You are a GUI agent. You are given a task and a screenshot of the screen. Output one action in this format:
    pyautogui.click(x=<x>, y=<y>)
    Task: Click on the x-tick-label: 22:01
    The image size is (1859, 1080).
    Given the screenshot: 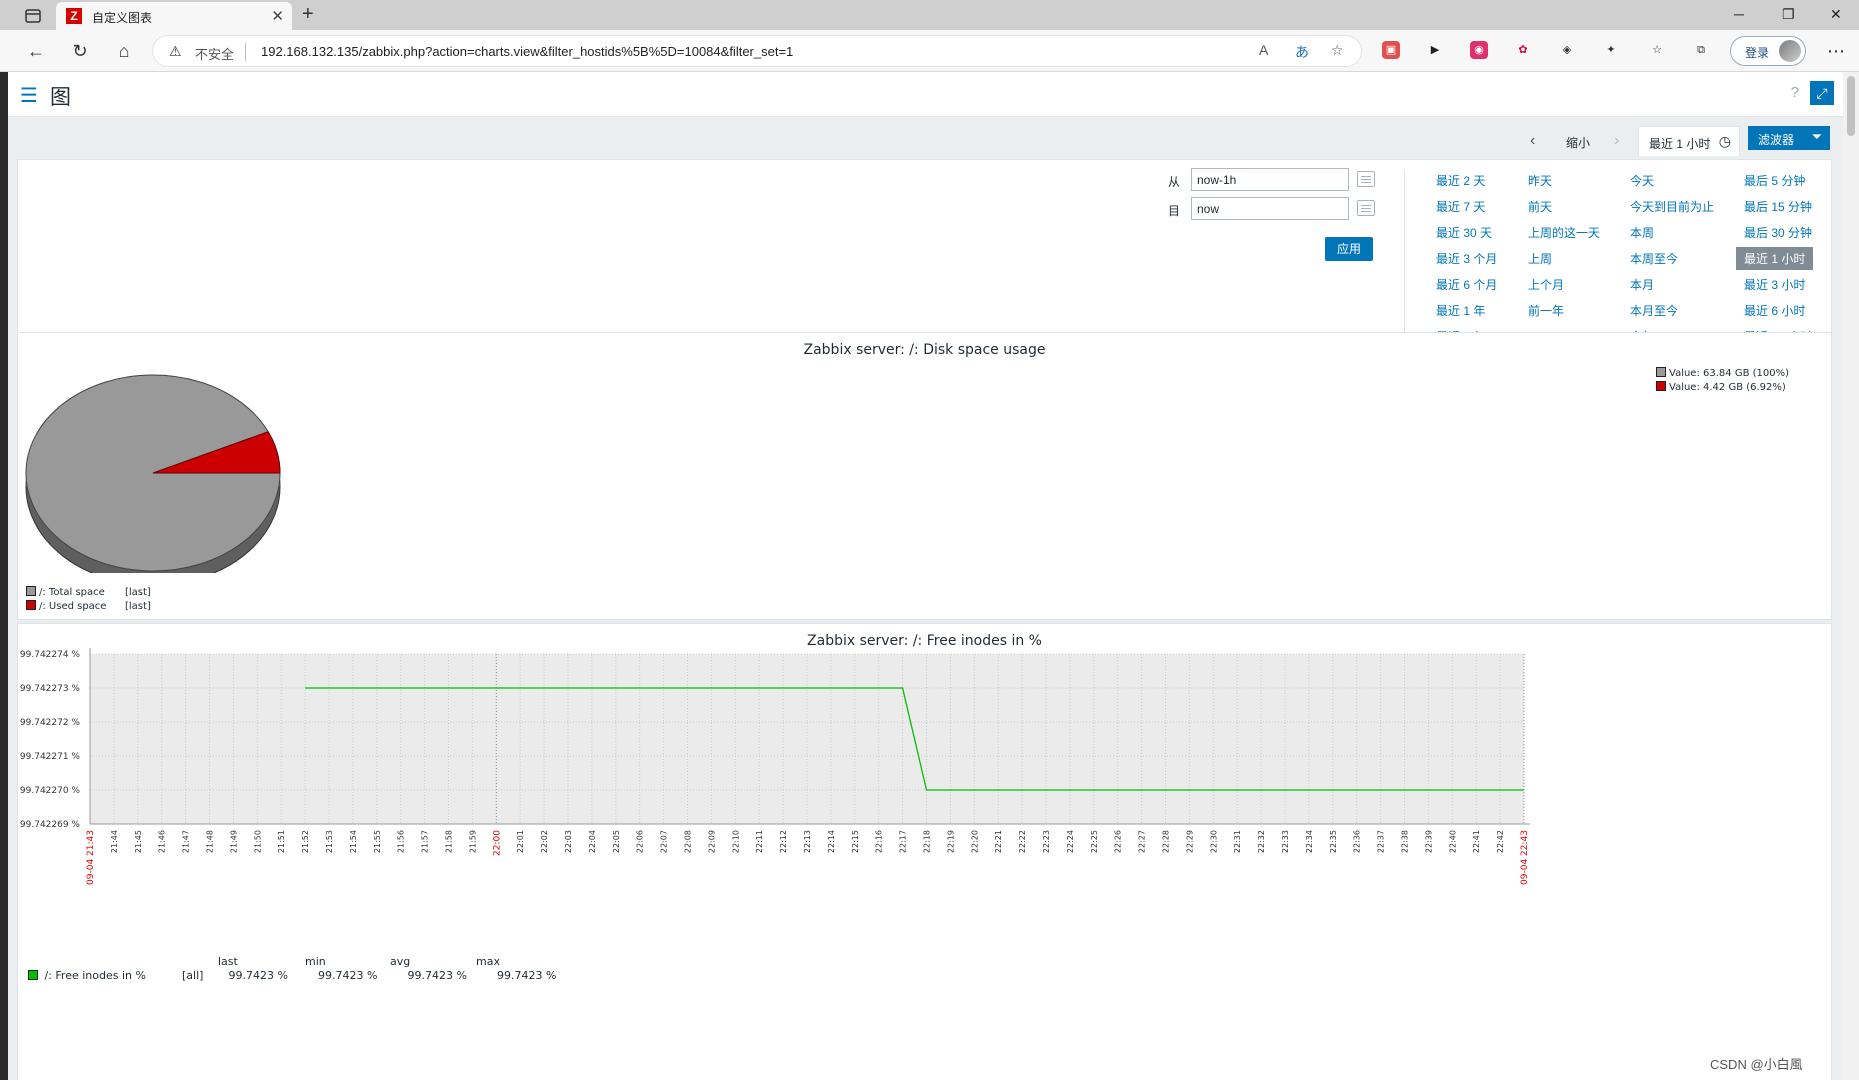 What is the action you would take?
    pyautogui.click(x=520, y=841)
    